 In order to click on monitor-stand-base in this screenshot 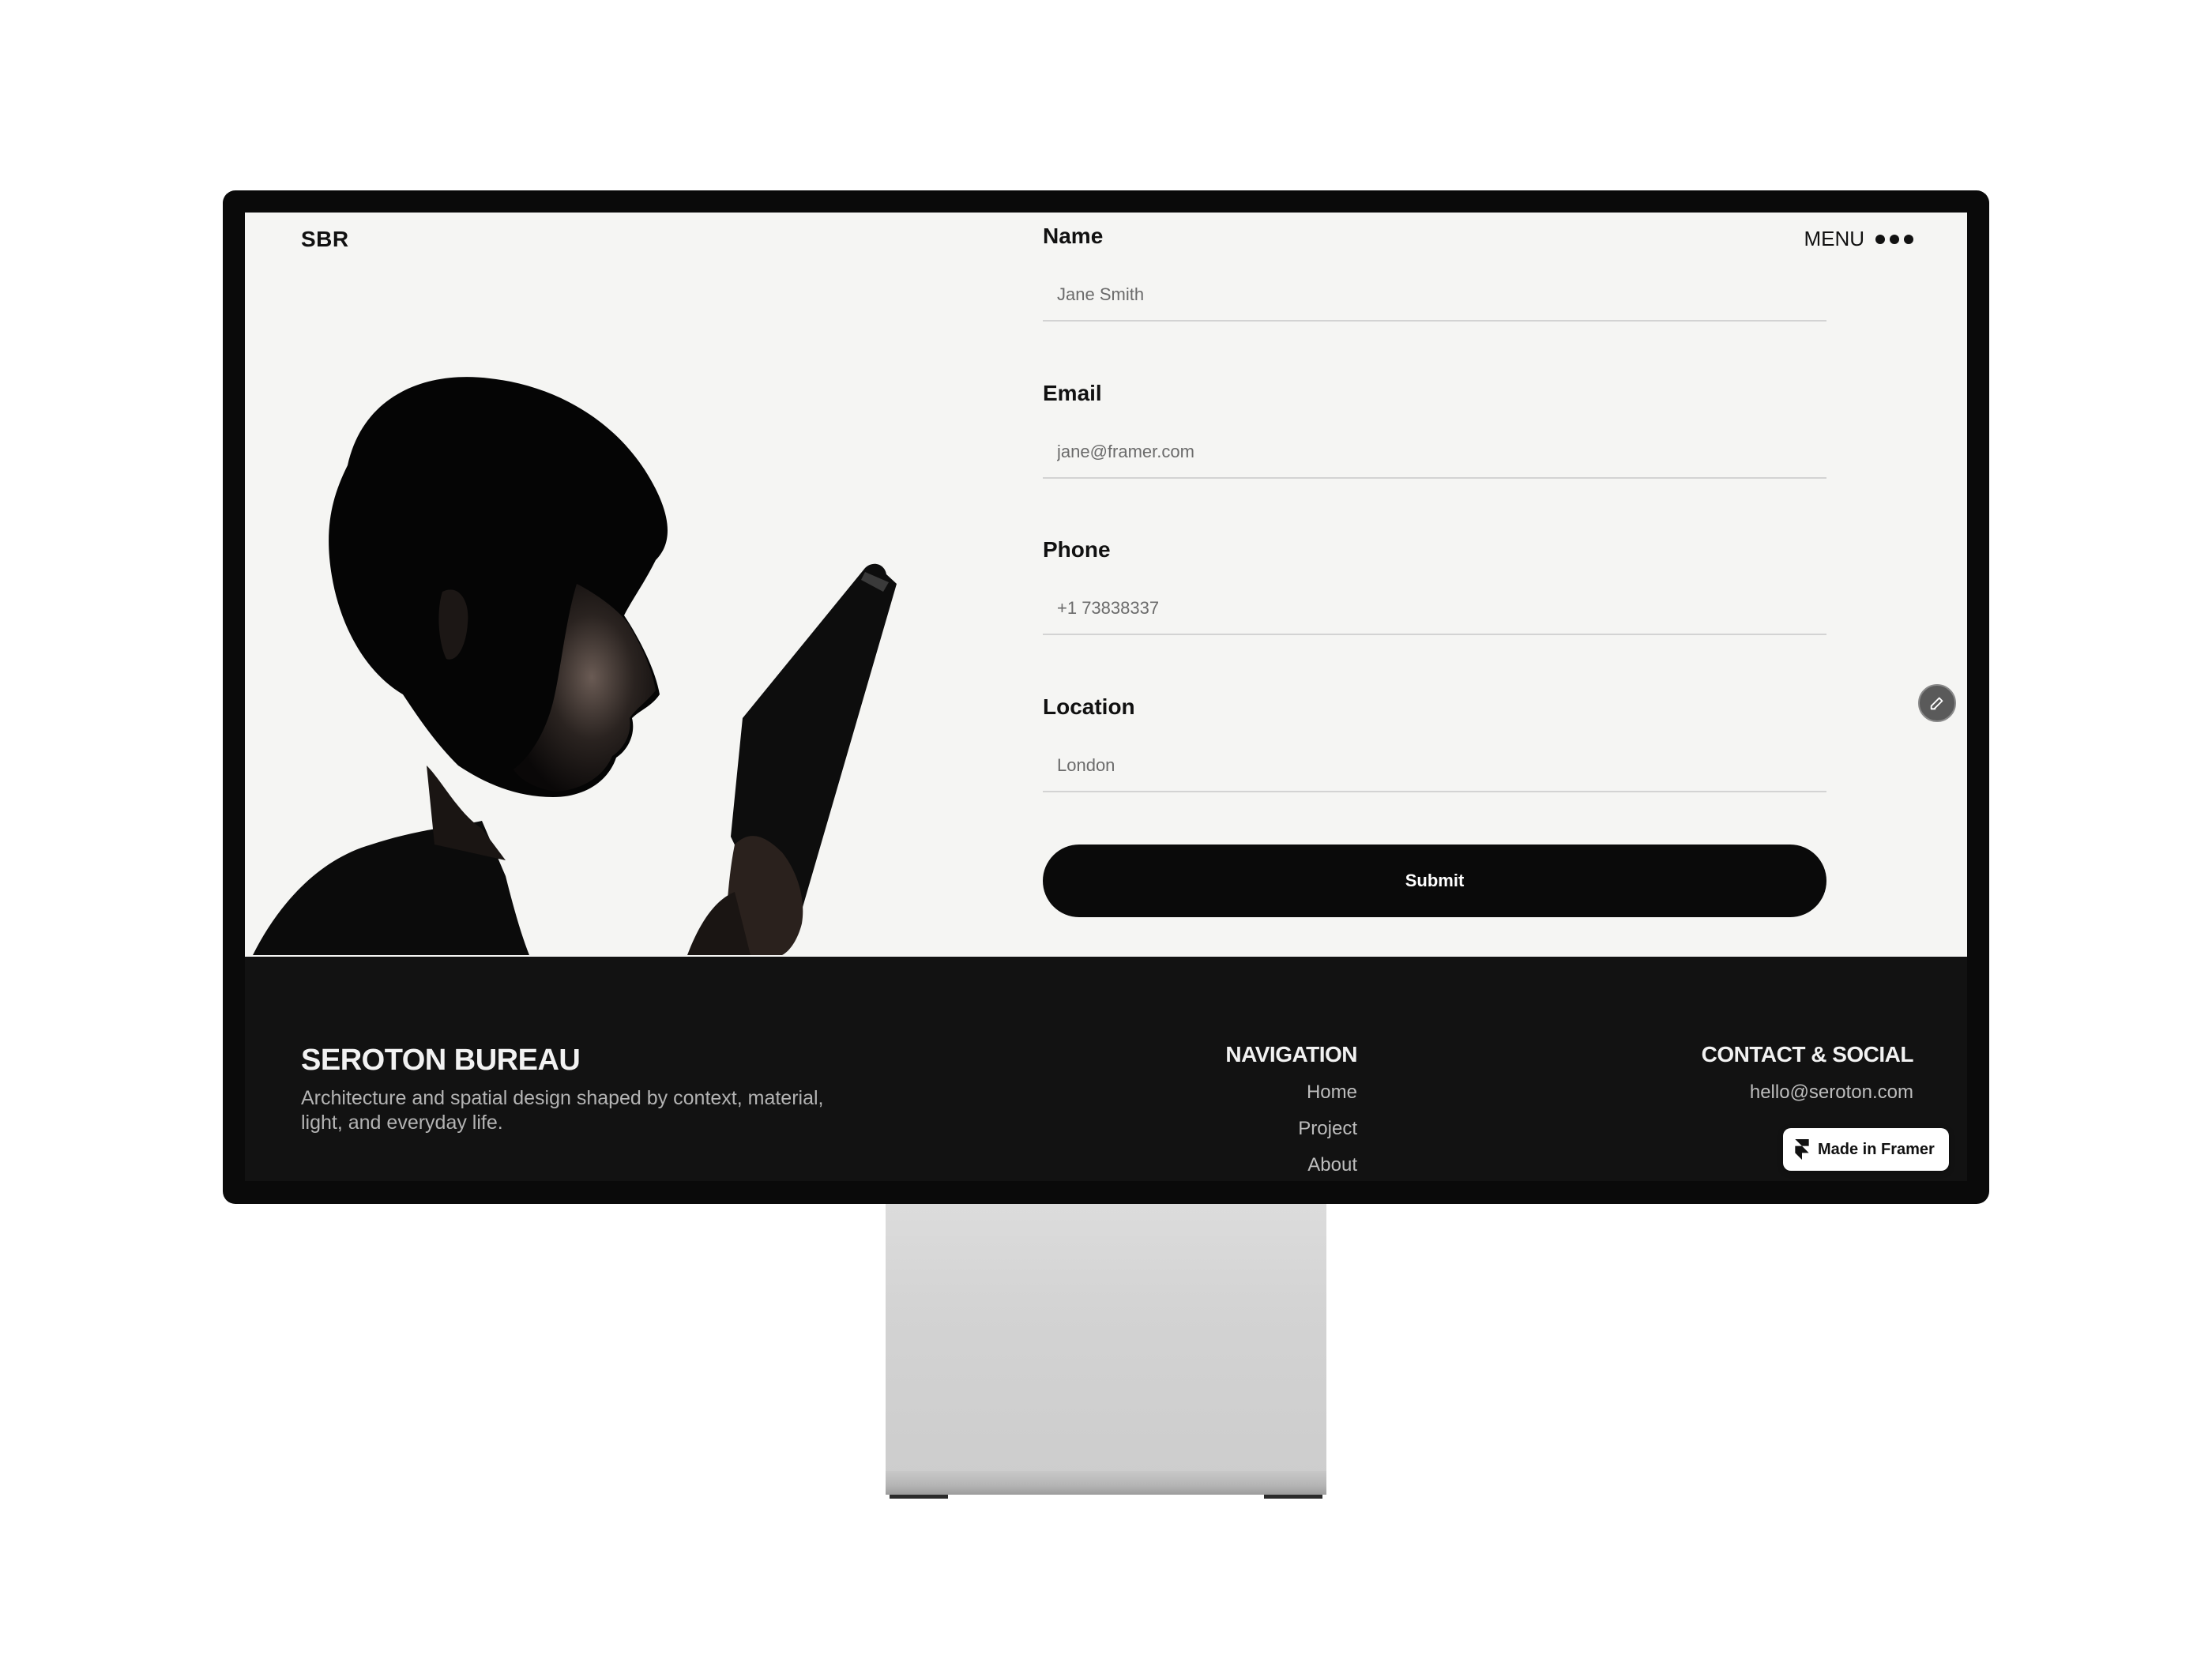, I will do `click(1106, 1483)`.